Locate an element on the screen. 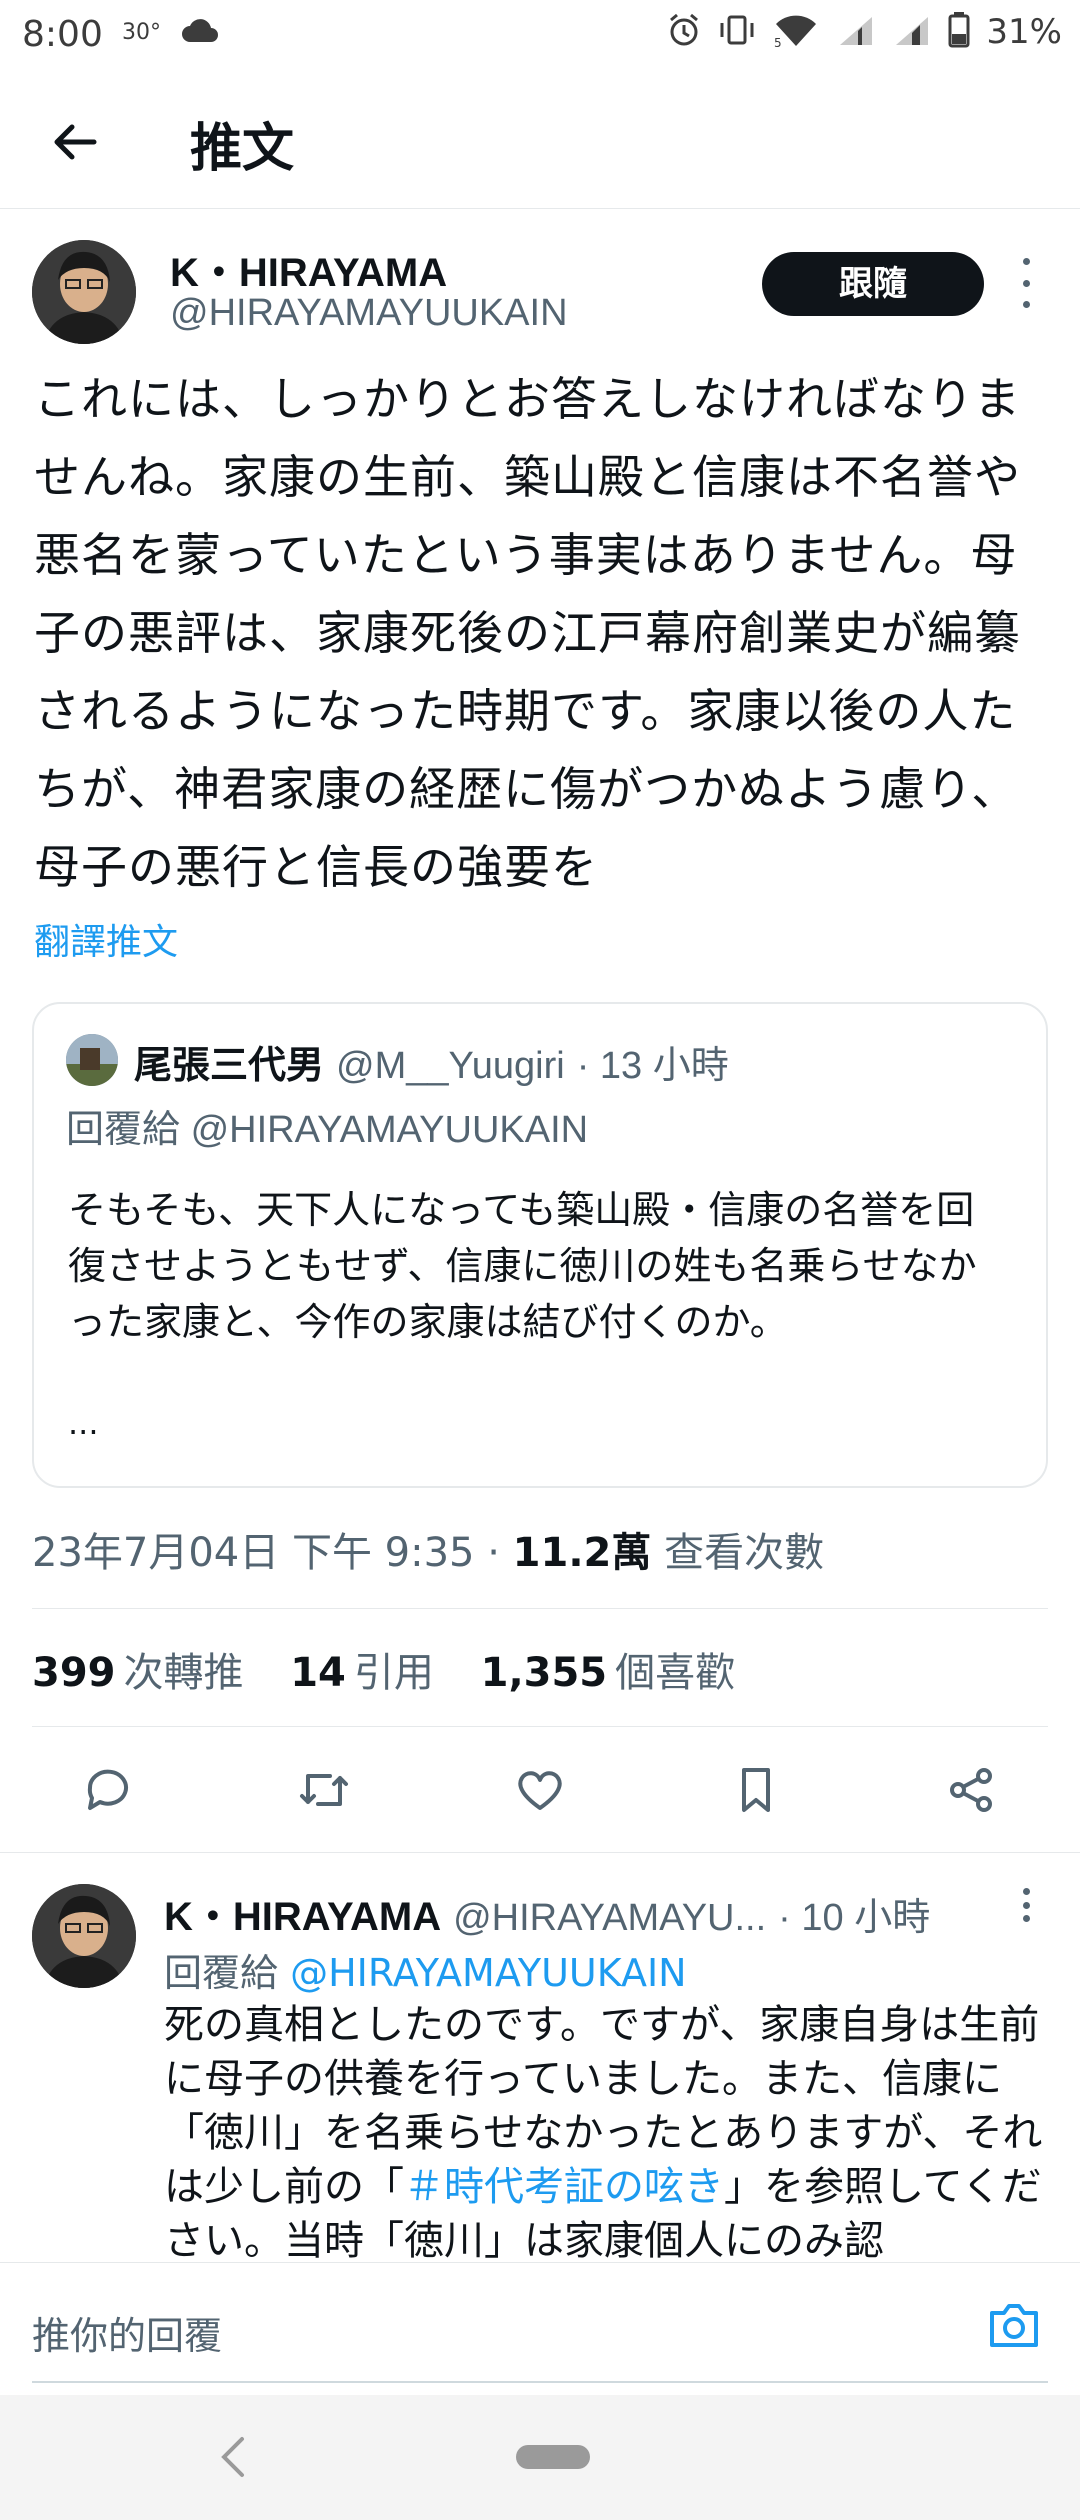 This screenshot has height=2520, width=1080. system-nav-bar is located at coordinates (540, 2457).